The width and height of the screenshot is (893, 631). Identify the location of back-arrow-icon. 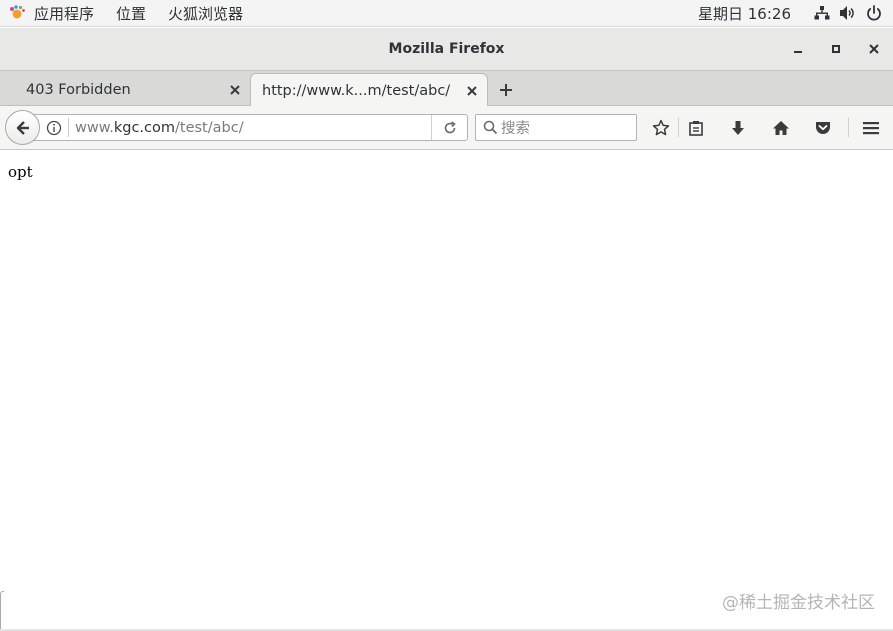
(22, 127).